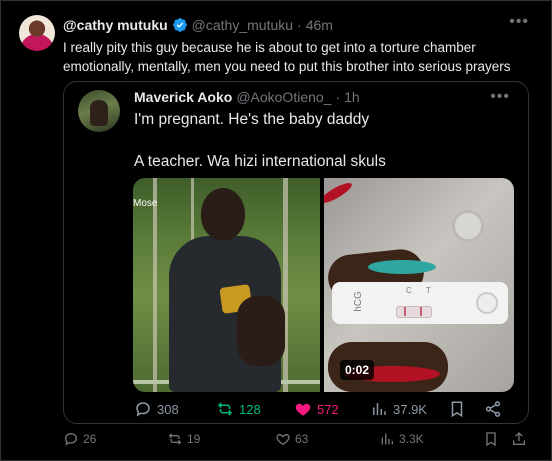  What do you see at coordinates (260, 161) in the screenshot?
I see `quoted-tweet-text-line2: A teacher. Wa hizi international skuls` at bounding box center [260, 161].